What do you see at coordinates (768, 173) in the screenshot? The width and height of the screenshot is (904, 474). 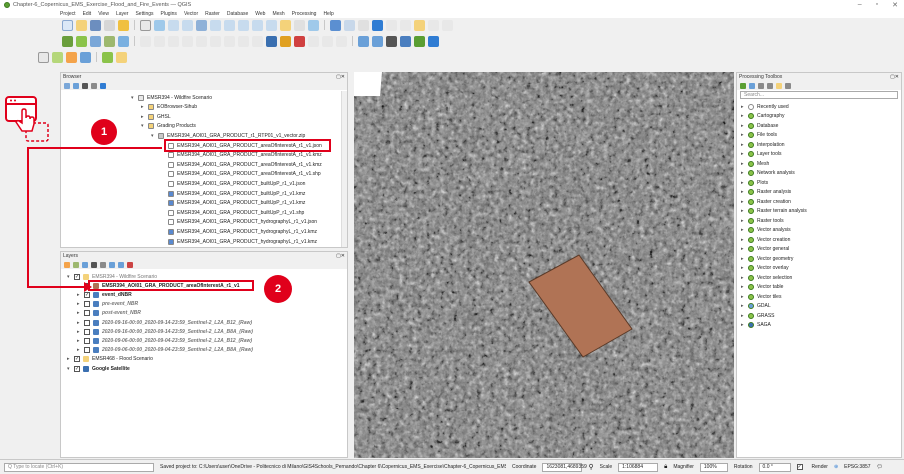 I see `toolbox-item: ▸ Network analysis` at bounding box center [768, 173].